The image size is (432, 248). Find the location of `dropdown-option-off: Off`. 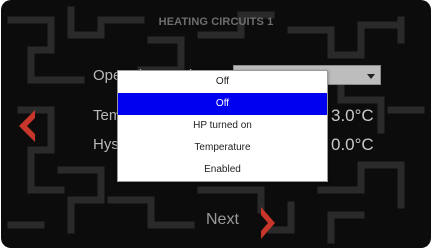

dropdown-option-off: Off is located at coordinates (222, 82).